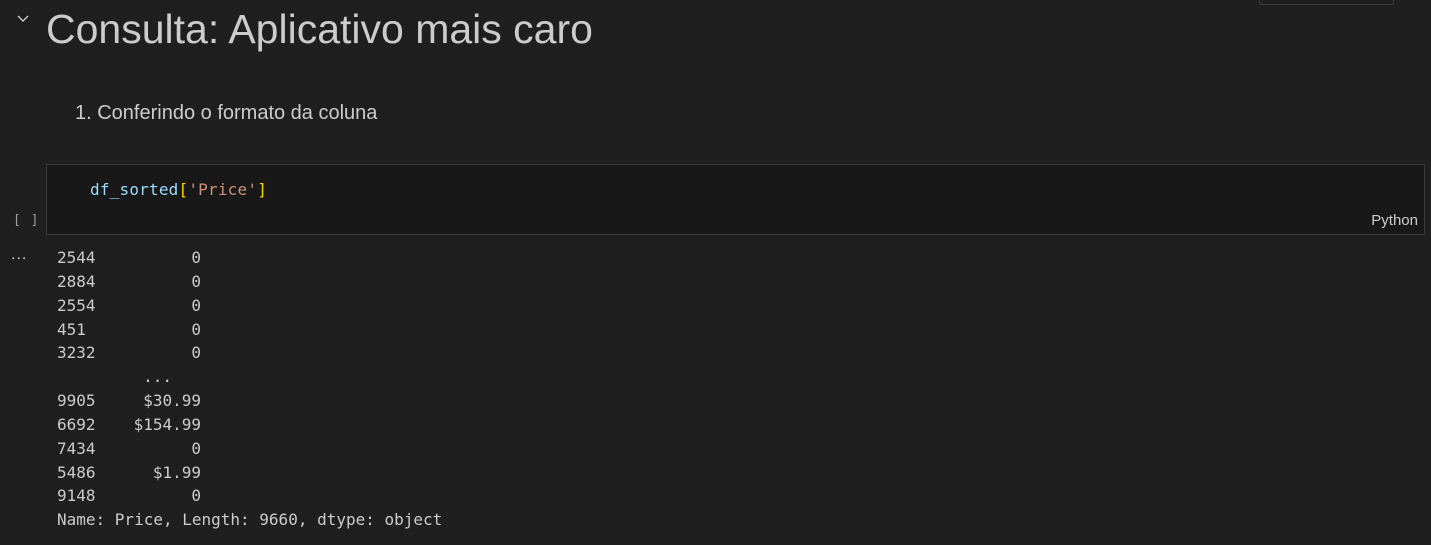  Describe the element at coordinates (249, 282) in the screenshot. I see `output-row: 2884 0` at that location.